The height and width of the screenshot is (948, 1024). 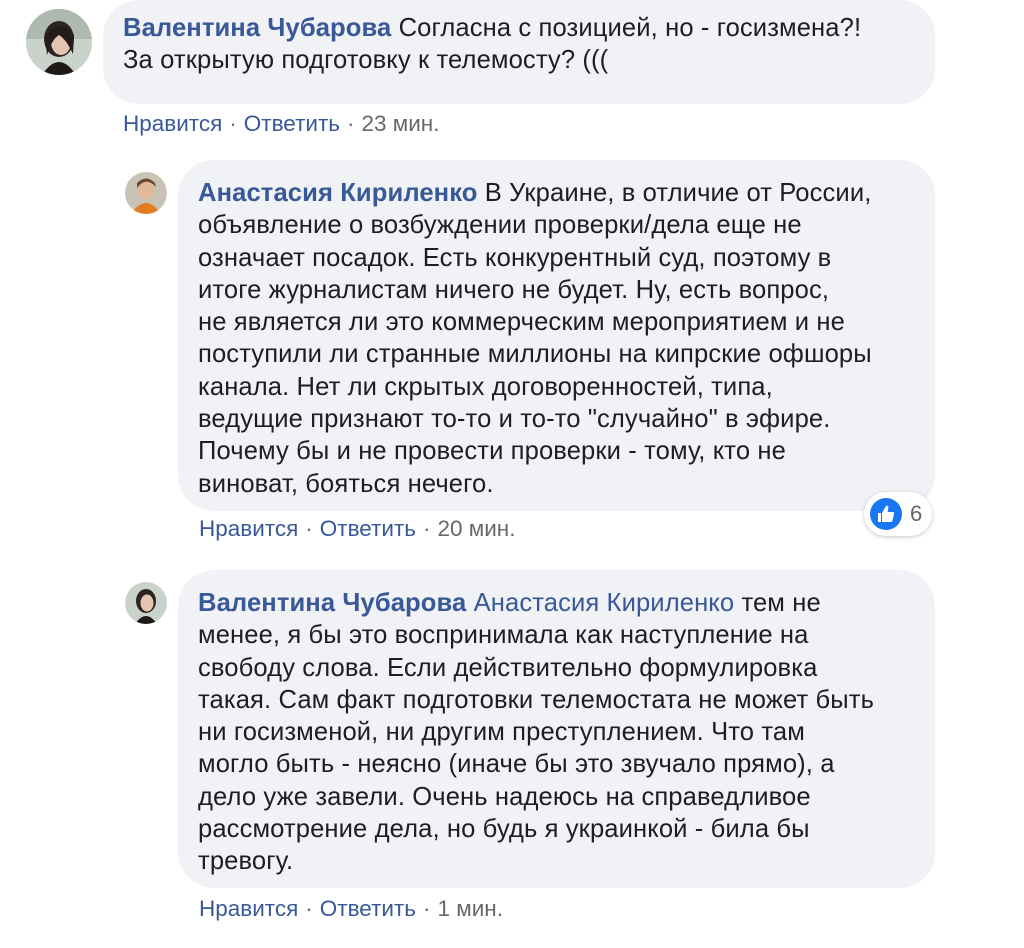 What do you see at coordinates (604, 603) in the screenshot?
I see `mention-link: Анастасия Кириленко` at bounding box center [604, 603].